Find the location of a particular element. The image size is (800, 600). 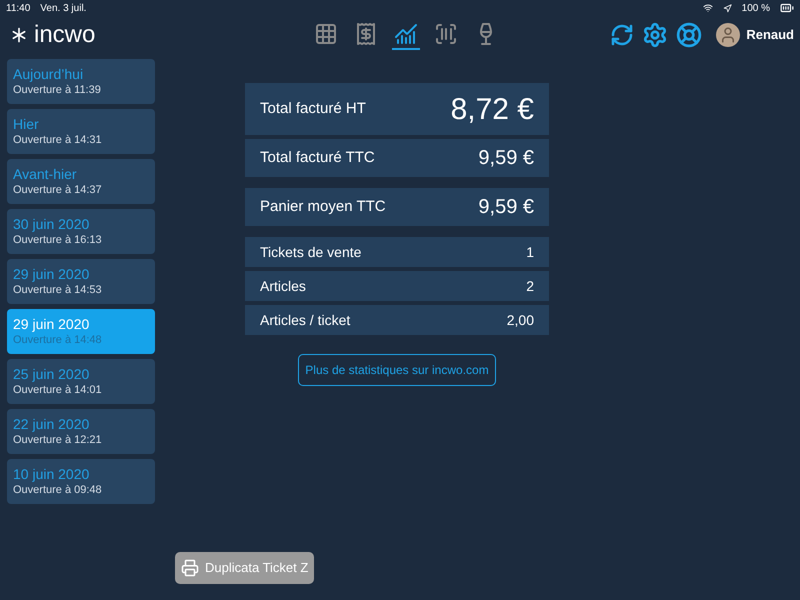

user-name: Renaud is located at coordinates (770, 35).